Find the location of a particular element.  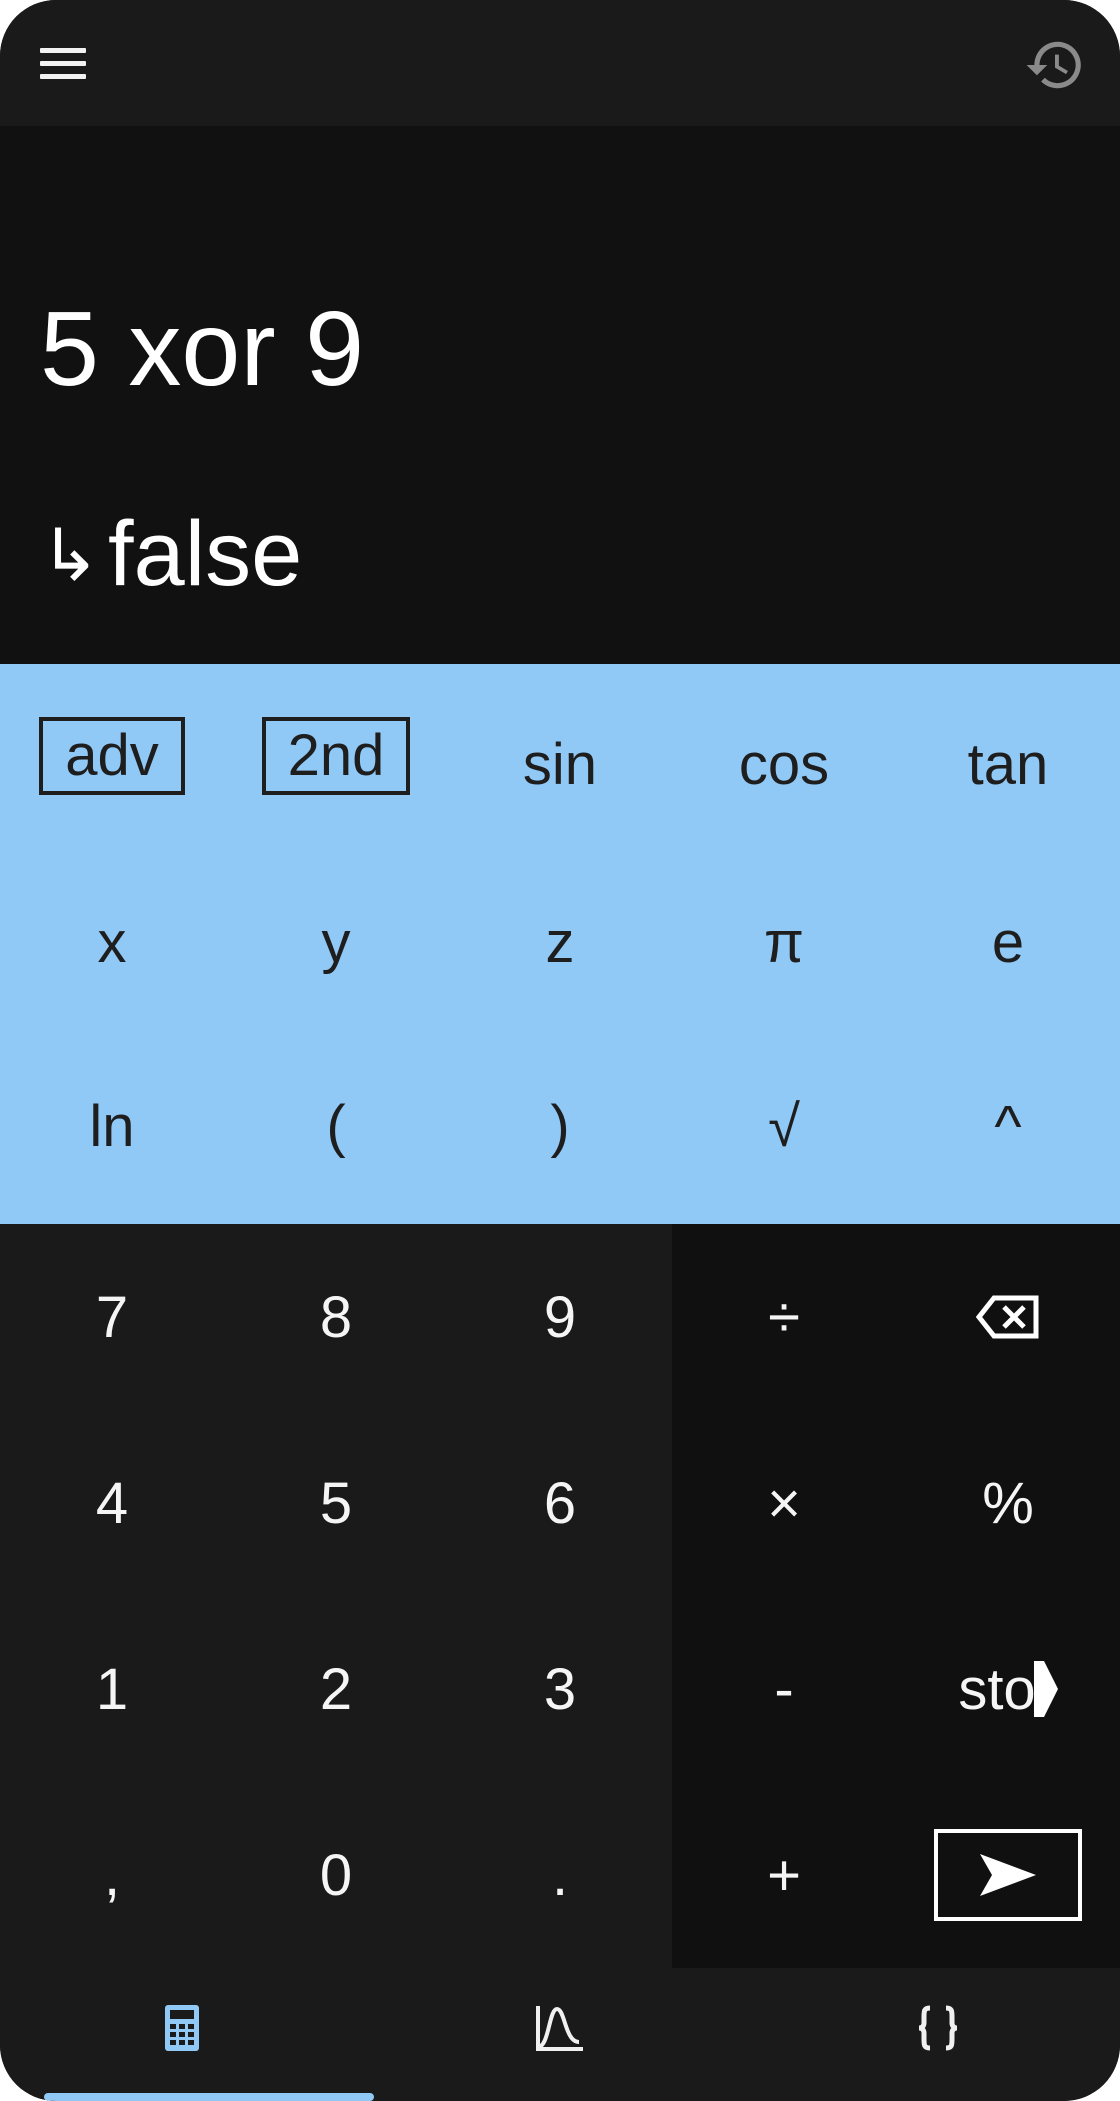

enter-key is located at coordinates (1008, 1875).